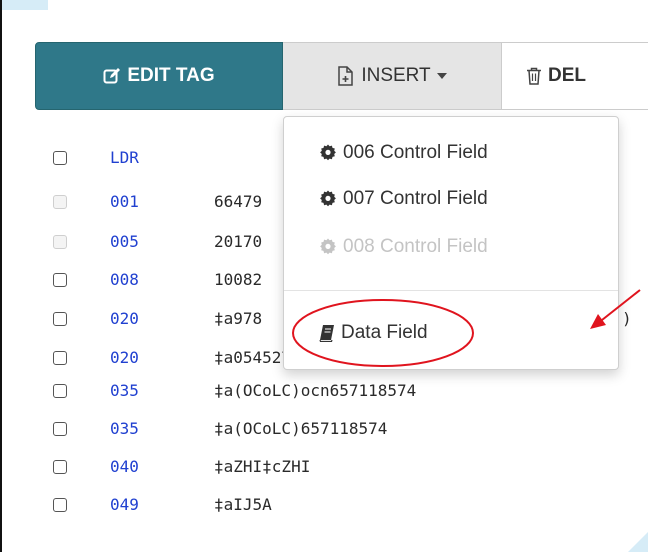 Image resolution: width=648 pixels, height=552 pixels. What do you see at coordinates (396, 75) in the screenshot?
I see `insert-label: INSERT` at bounding box center [396, 75].